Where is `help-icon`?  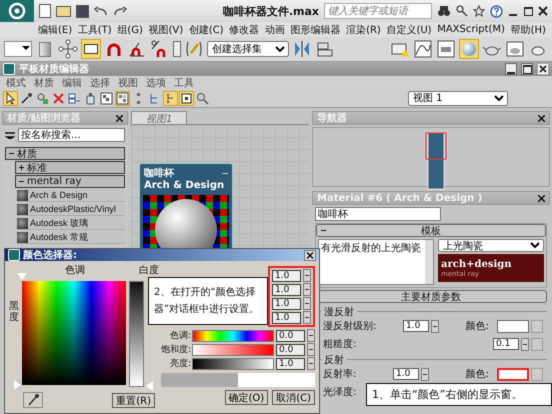 help-icon is located at coordinates (496, 11).